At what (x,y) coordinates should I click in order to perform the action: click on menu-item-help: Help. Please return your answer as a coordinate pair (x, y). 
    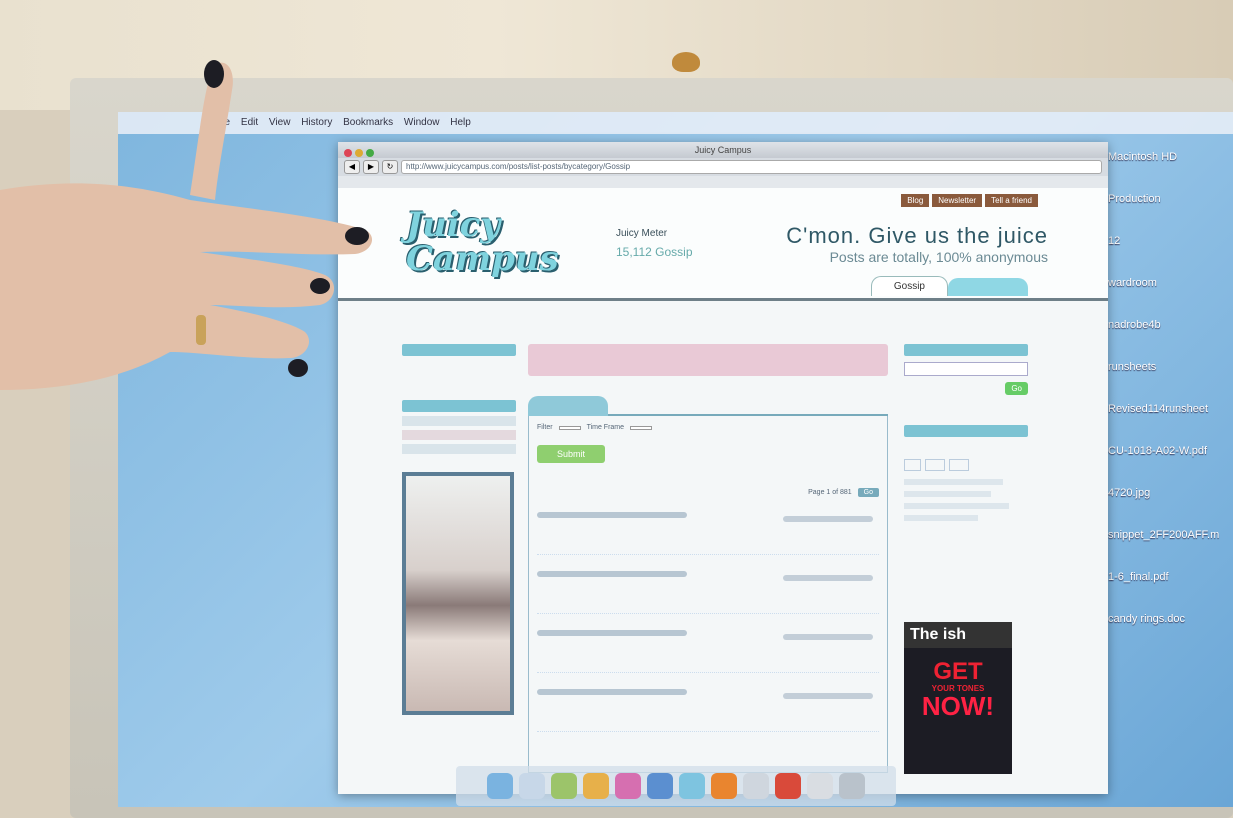
    Looking at the image, I should click on (460, 122).